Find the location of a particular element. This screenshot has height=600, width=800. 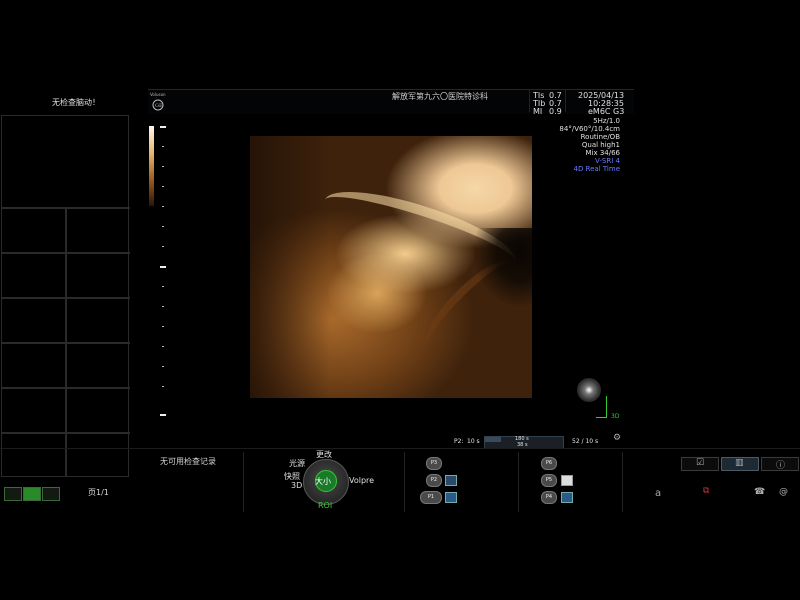

probe-name: eM6C G3 is located at coordinates (606, 111).